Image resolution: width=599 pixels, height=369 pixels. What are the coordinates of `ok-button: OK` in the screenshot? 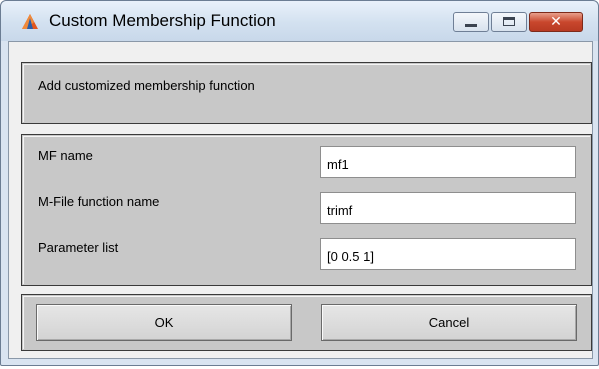 It's located at (164, 322).